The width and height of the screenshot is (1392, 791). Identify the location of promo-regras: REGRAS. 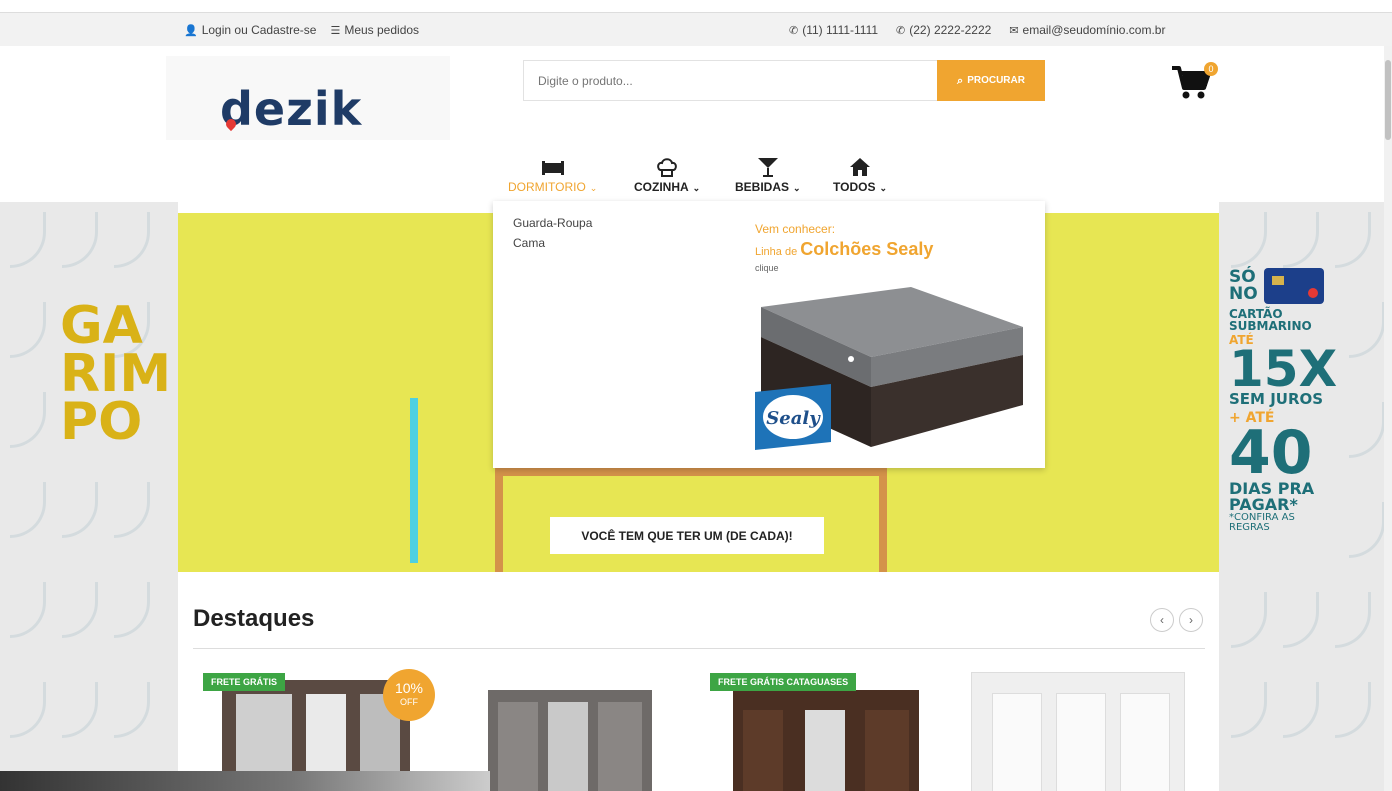
(1249, 527).